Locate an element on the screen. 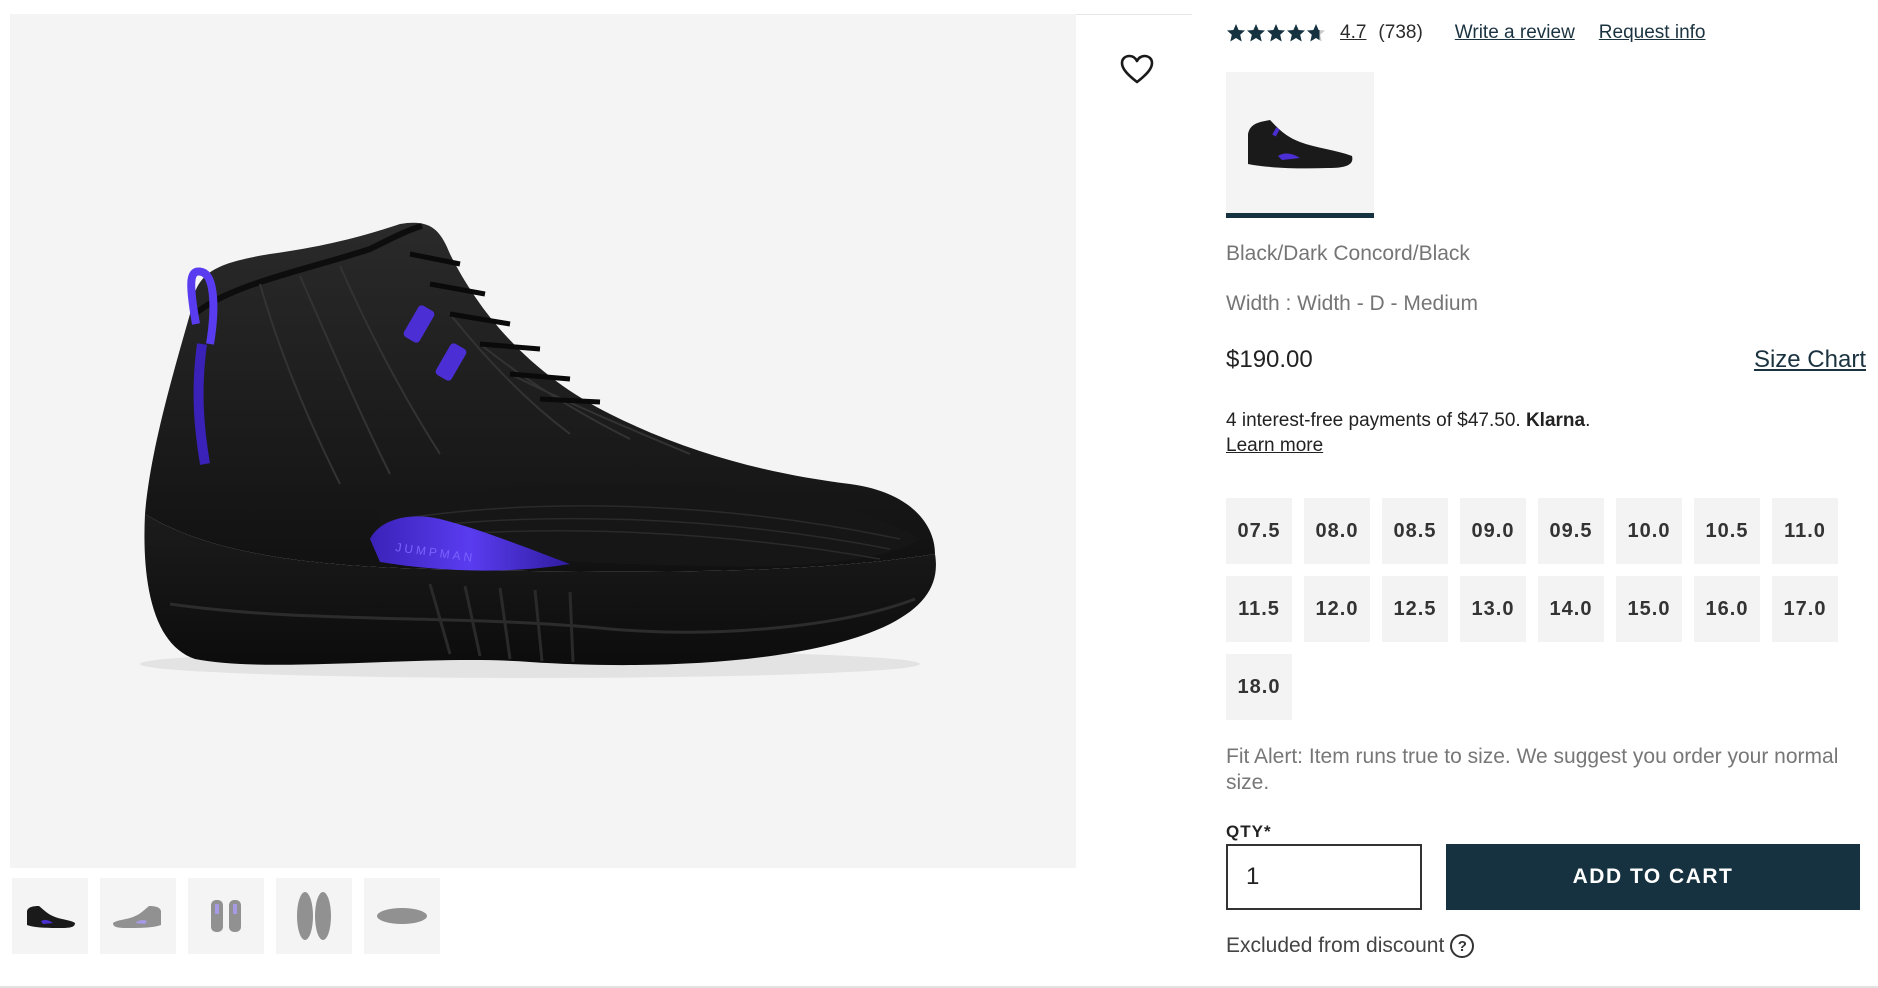 Image resolution: width=1878 pixels, height=988 pixels. klarna-logo: Klarna is located at coordinates (1555, 420).